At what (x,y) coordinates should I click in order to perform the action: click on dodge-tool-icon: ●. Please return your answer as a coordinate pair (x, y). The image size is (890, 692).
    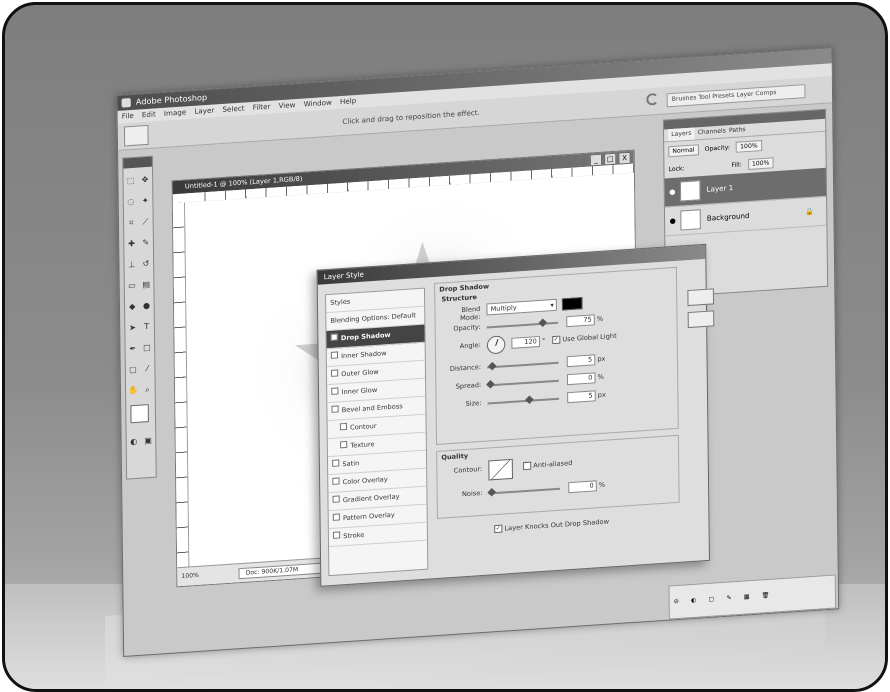
    Looking at the image, I should click on (146, 306).